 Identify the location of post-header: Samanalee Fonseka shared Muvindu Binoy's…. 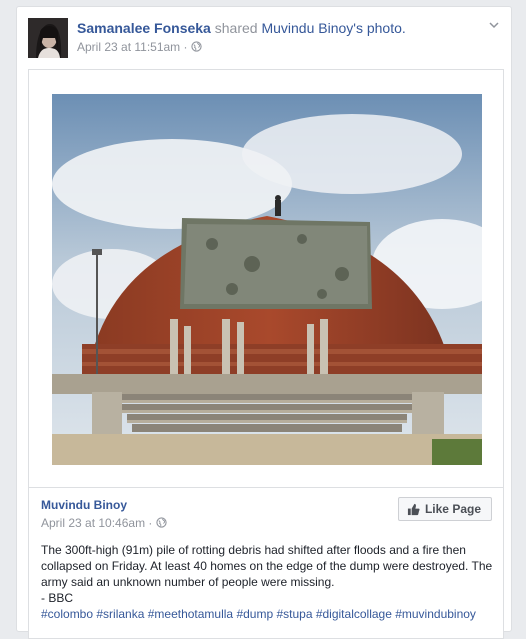
(279, 28).